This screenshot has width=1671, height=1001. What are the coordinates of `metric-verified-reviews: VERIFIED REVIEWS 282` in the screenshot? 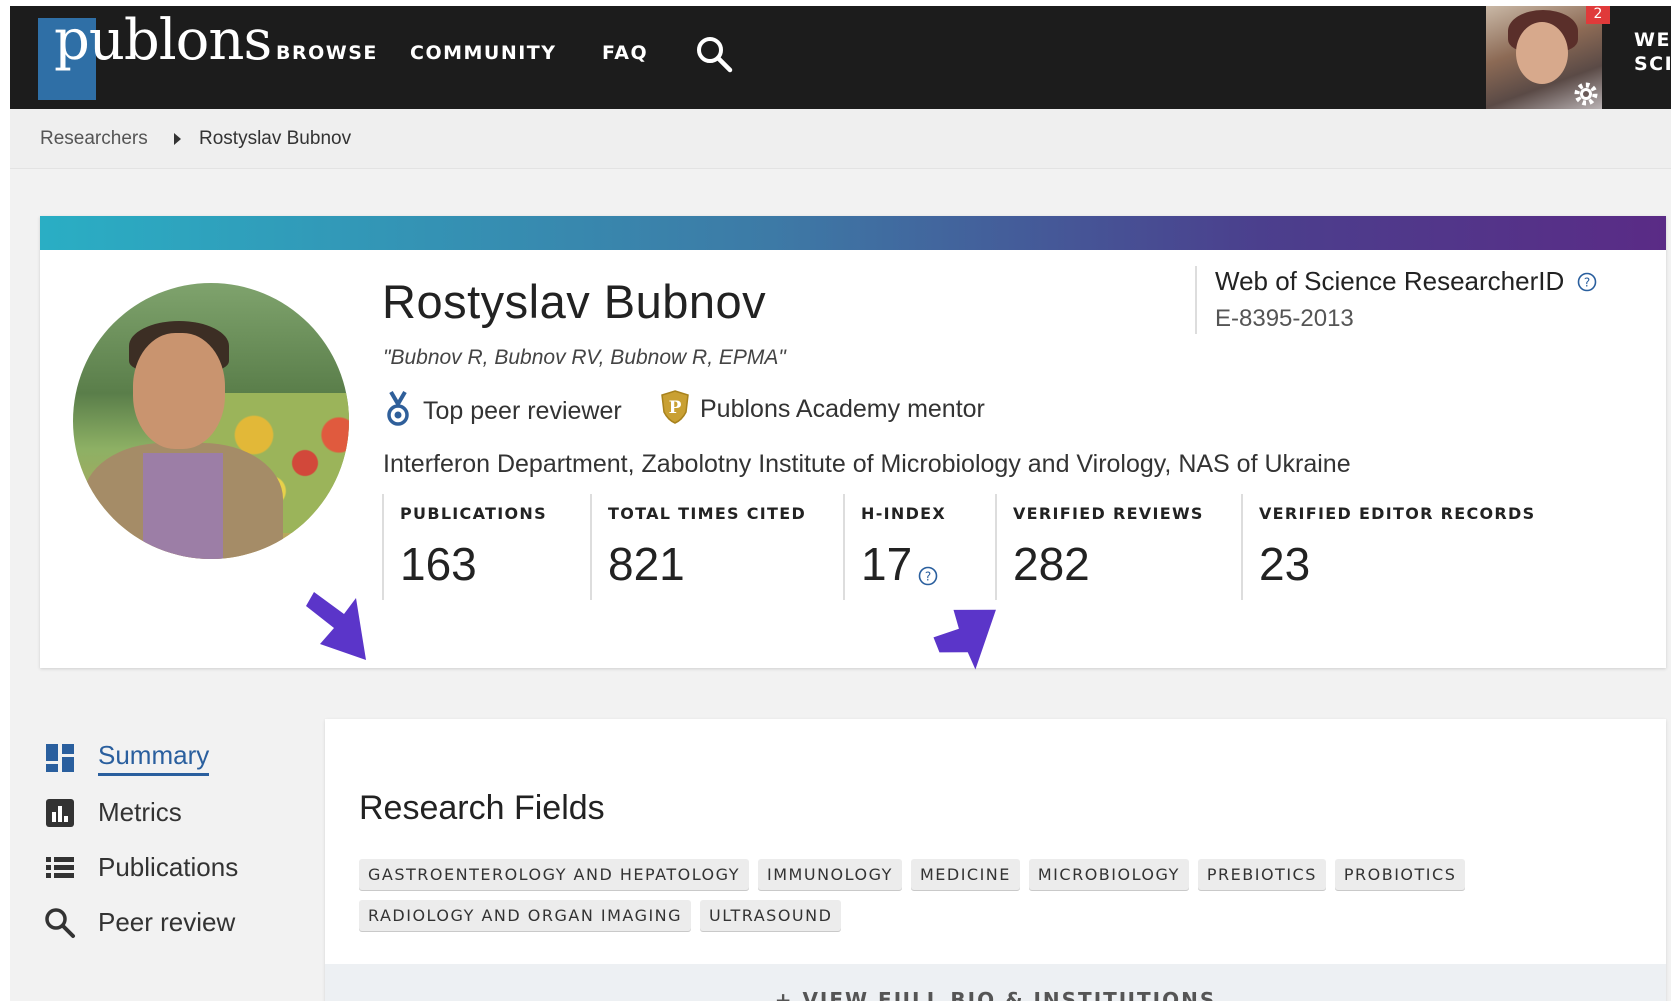 It's located at (1099, 547).